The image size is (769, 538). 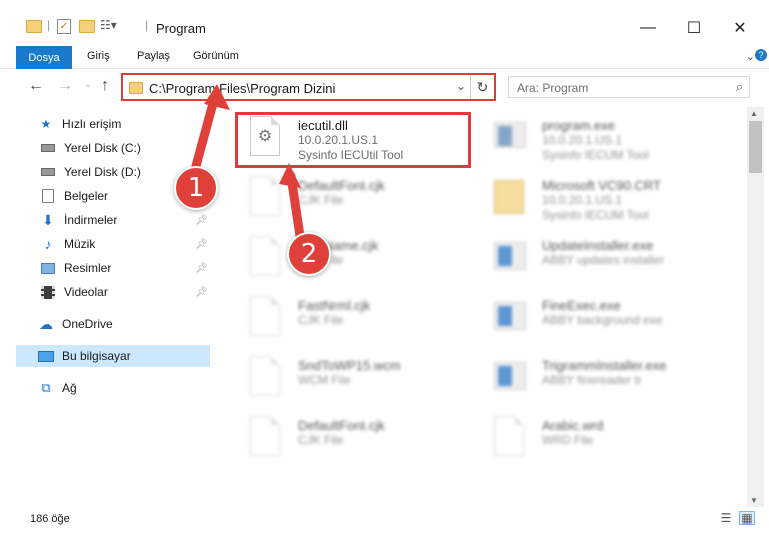 What do you see at coordinates (761, 55) in the screenshot?
I see `help-icon: ?` at bounding box center [761, 55].